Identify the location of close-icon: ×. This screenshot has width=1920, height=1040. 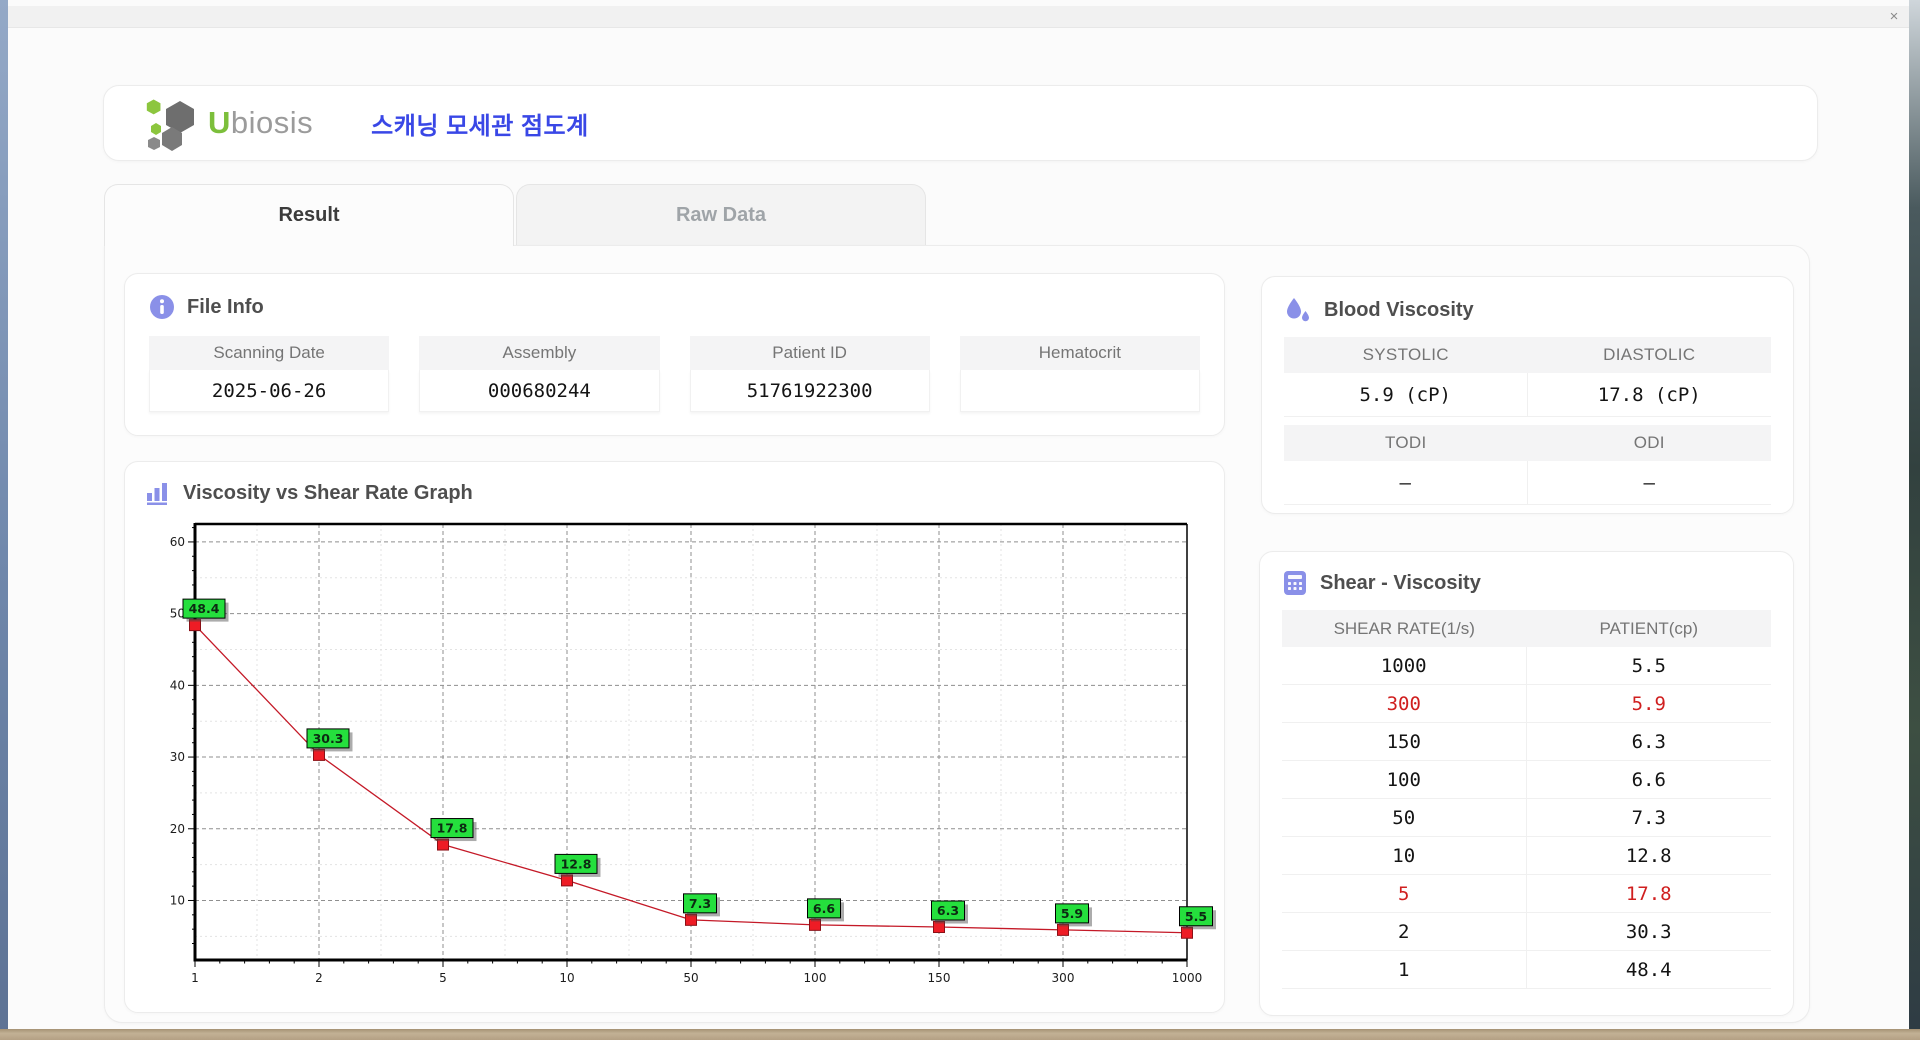
(1894, 16).